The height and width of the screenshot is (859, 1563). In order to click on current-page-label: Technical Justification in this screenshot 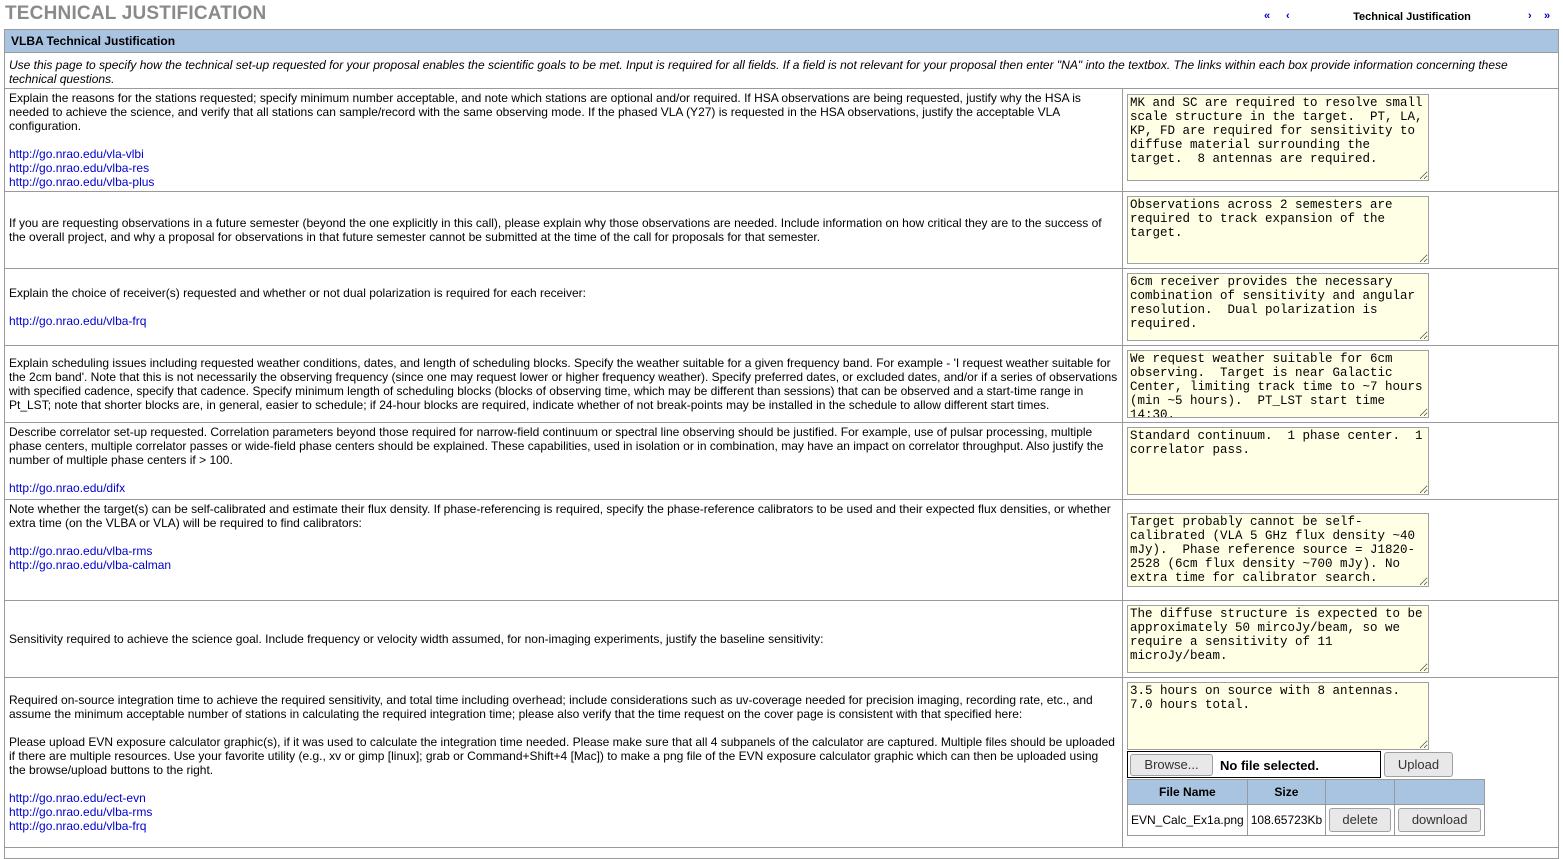, I will do `click(1412, 17)`.